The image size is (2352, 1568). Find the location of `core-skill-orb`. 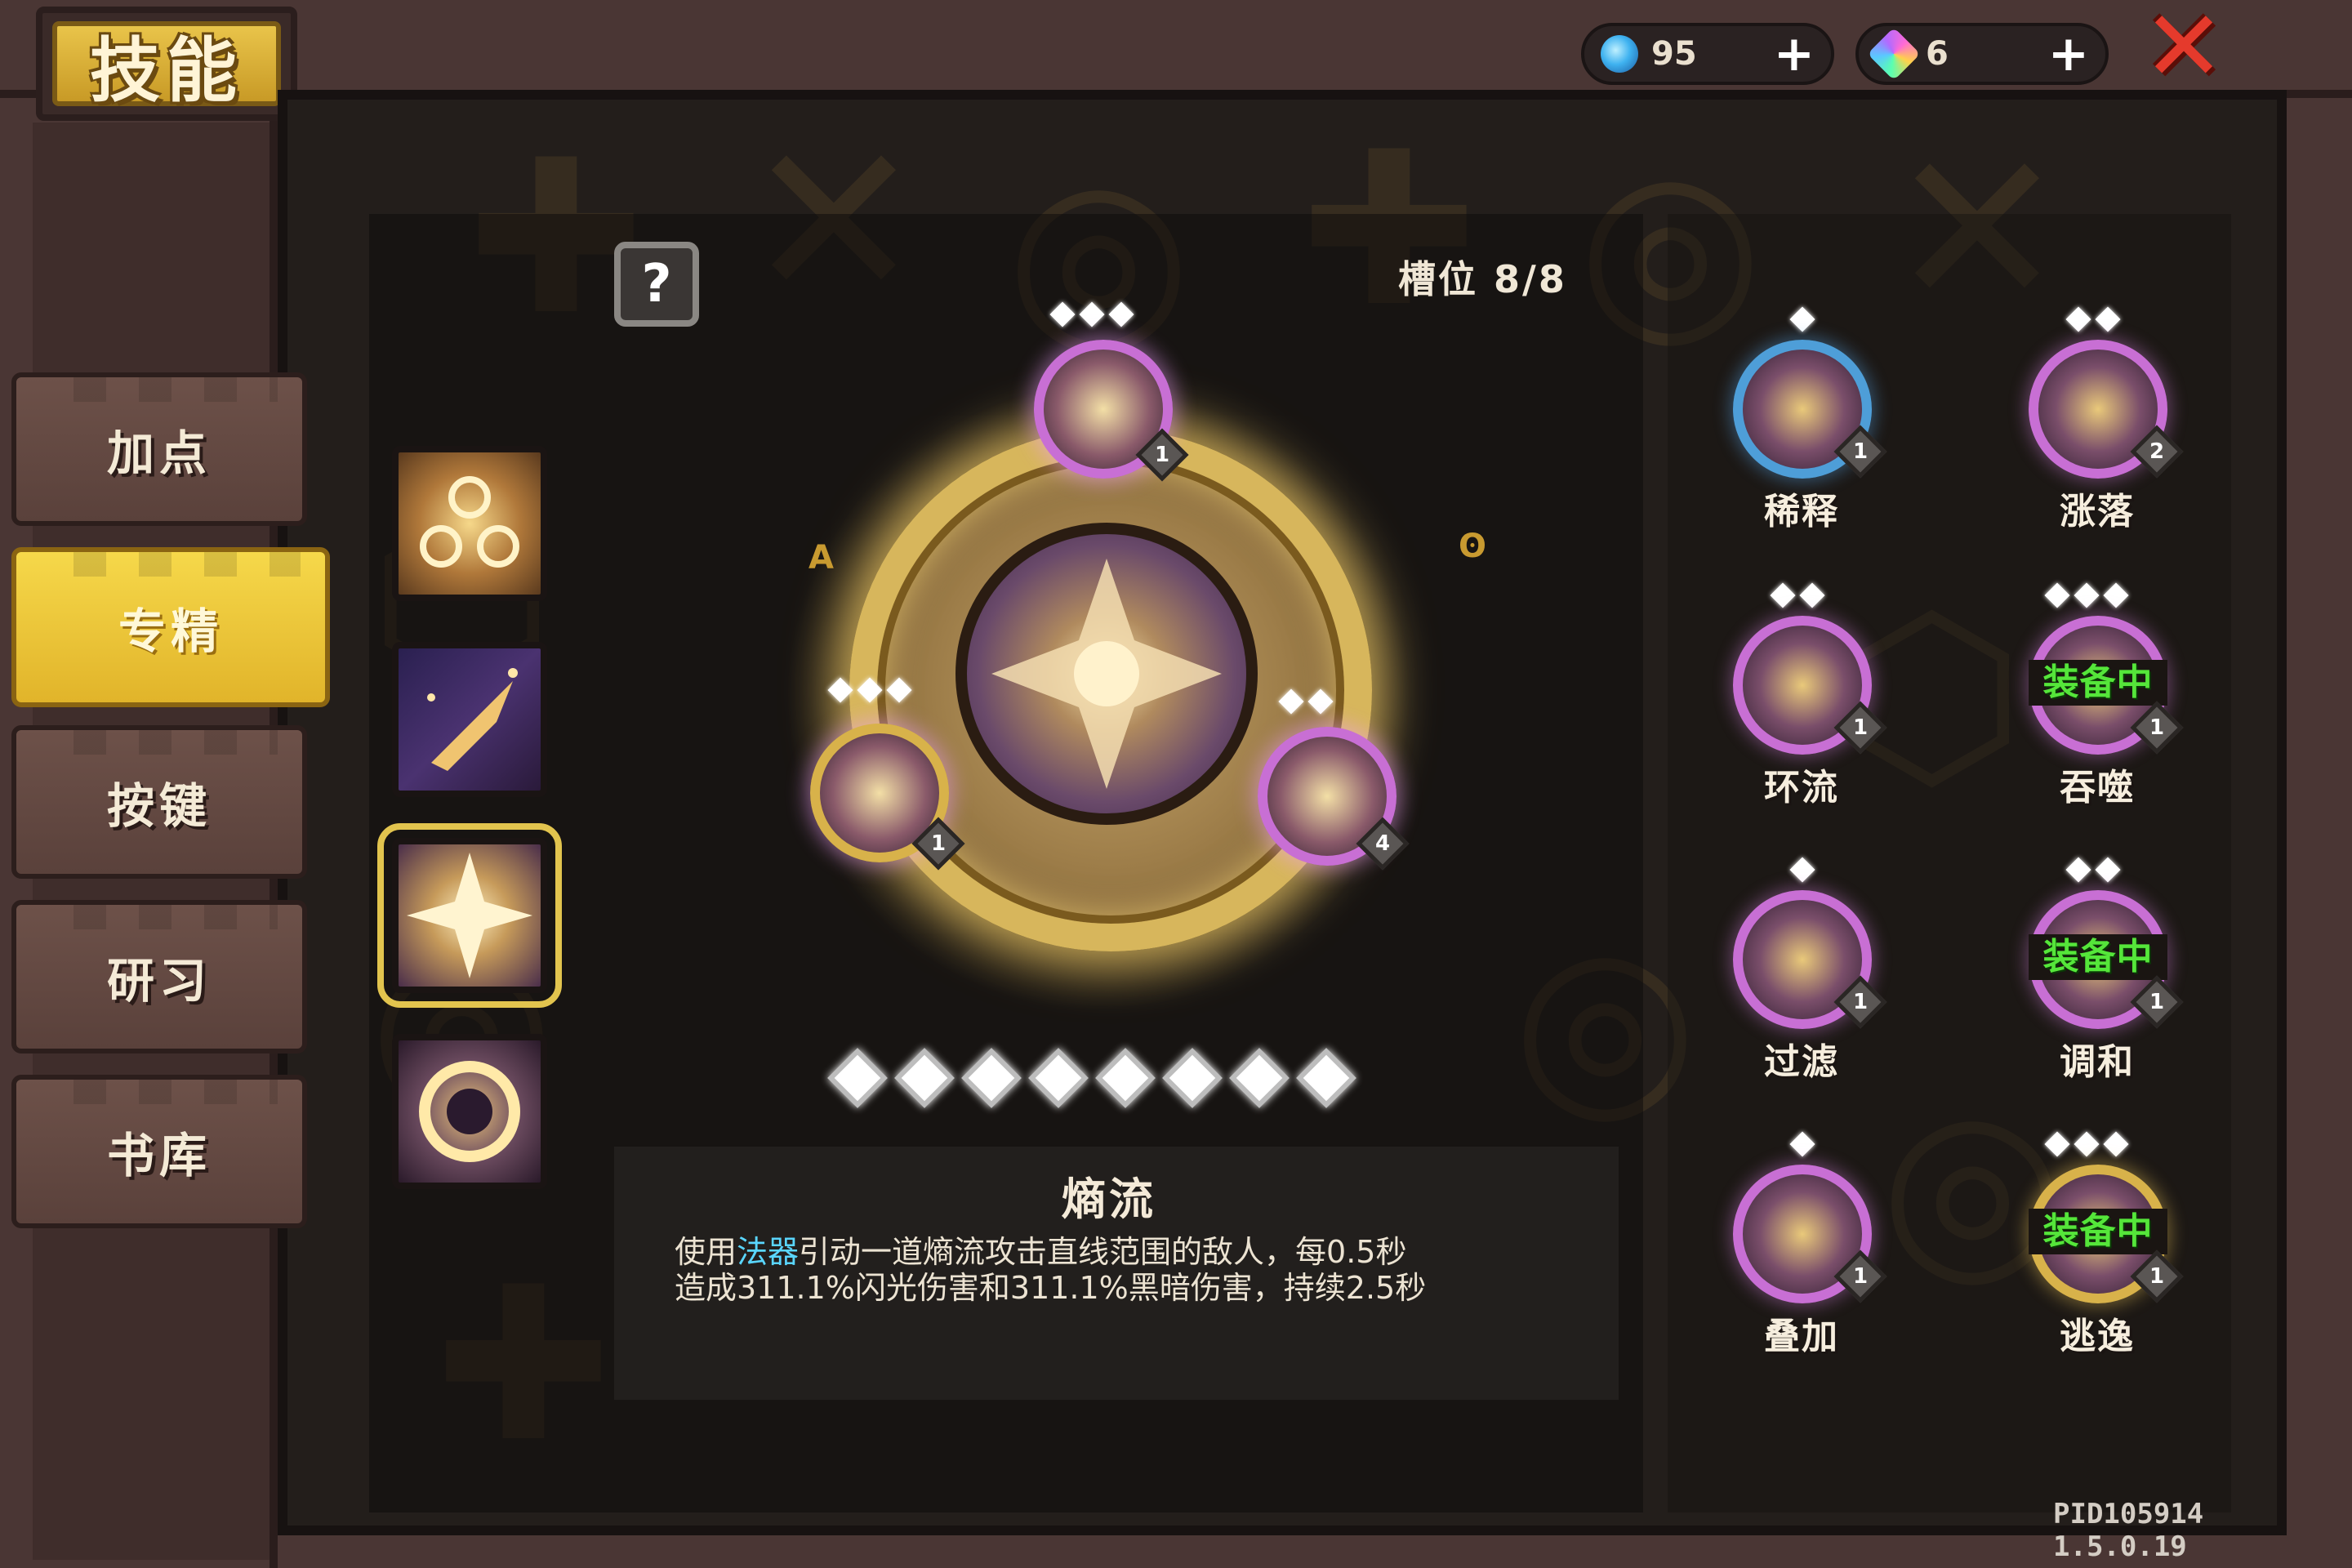

core-skill-orb is located at coordinates (1107, 674).